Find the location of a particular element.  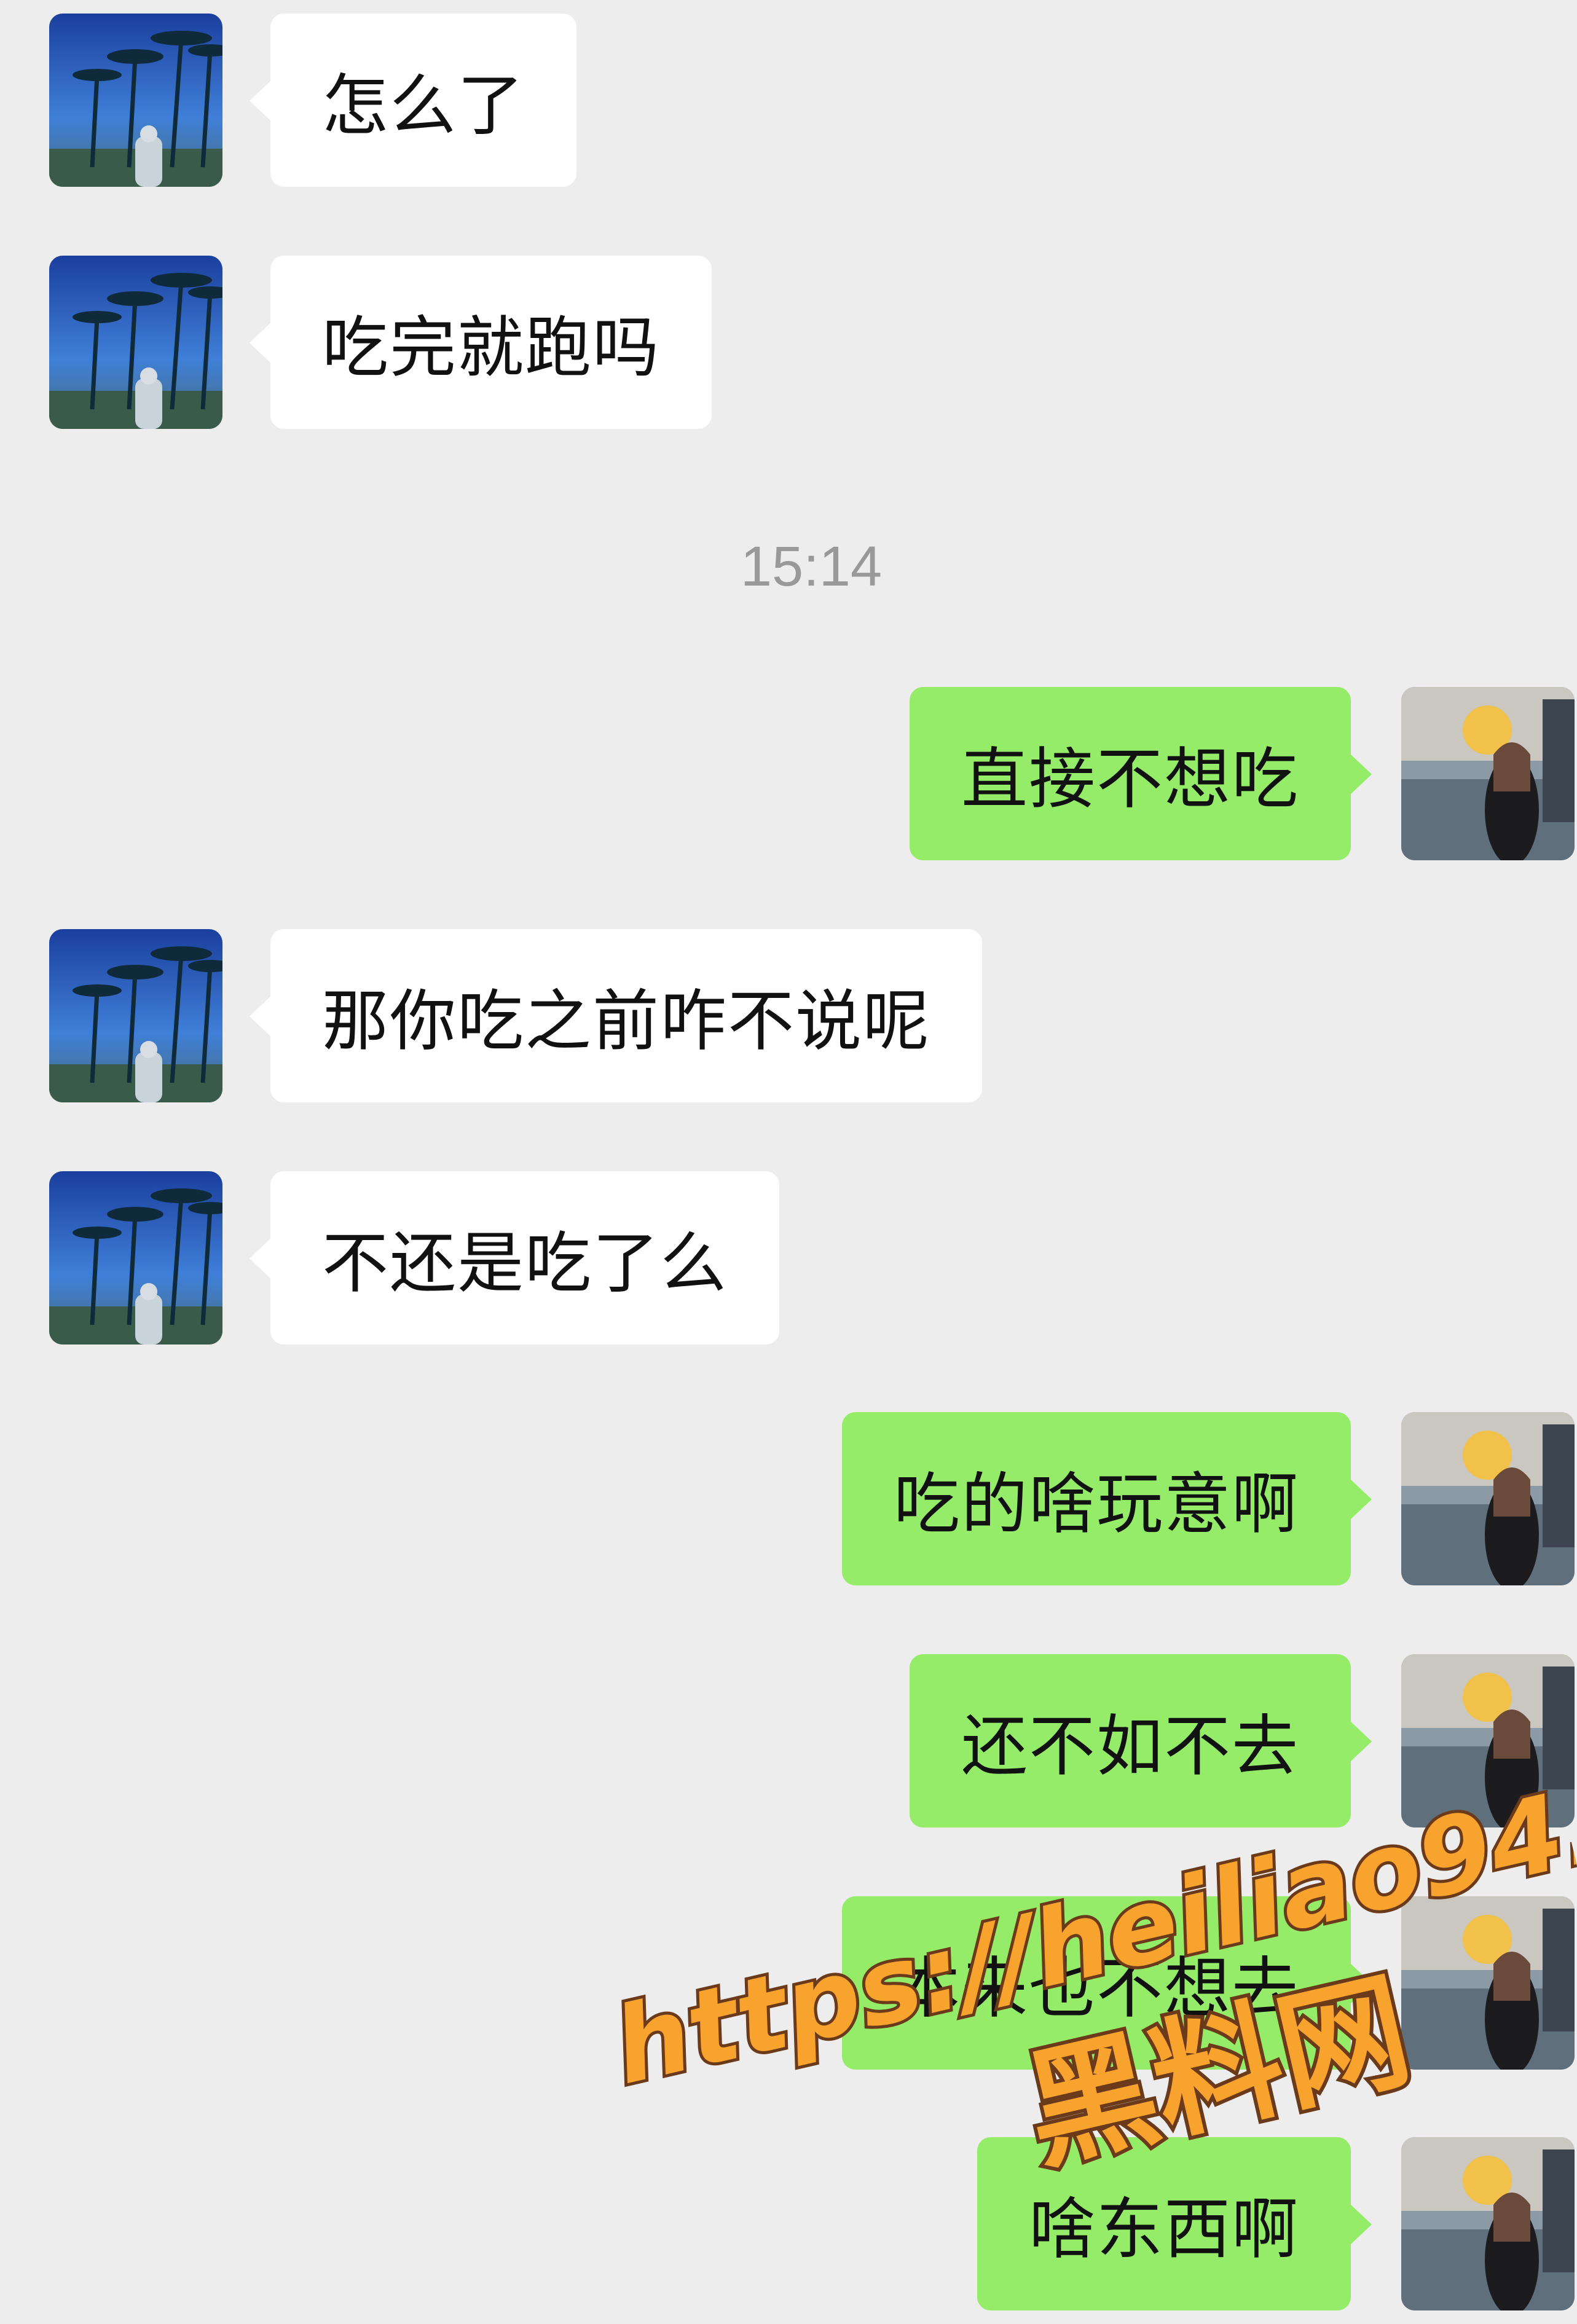

message-text: 吃的啥玩意啊 is located at coordinates (1096, 1504).